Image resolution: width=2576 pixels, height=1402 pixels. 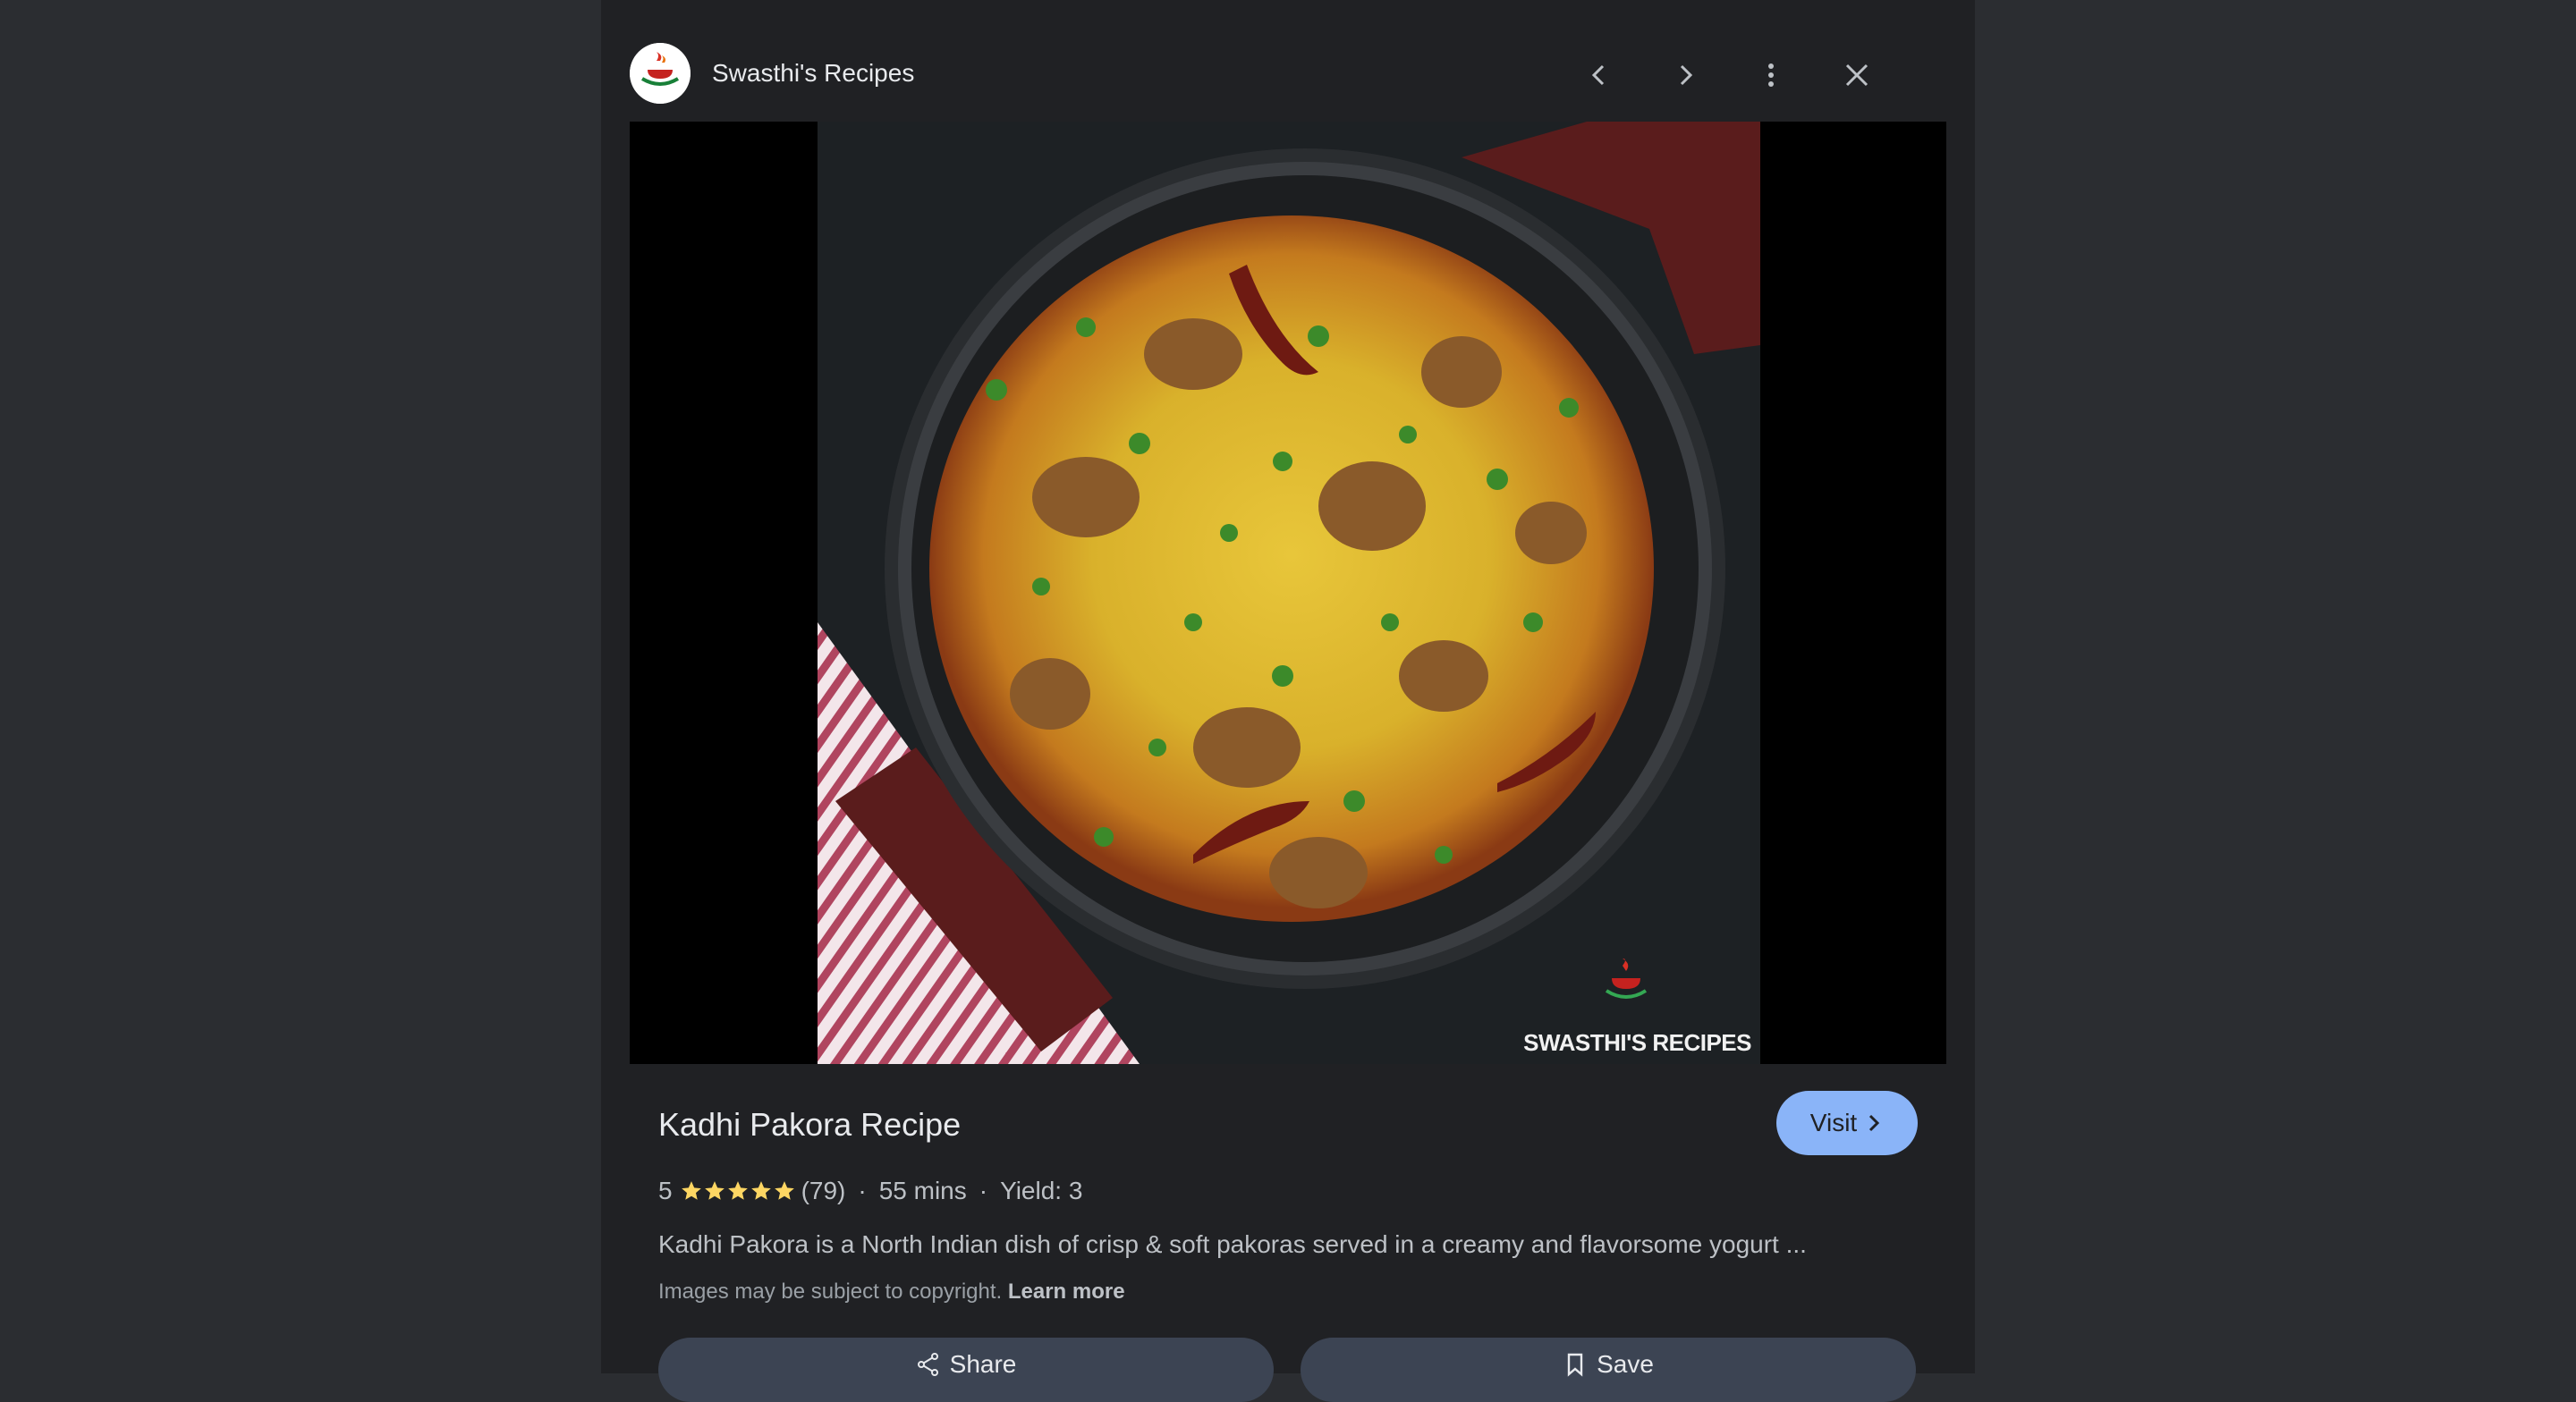 What do you see at coordinates (1637, 1042) in the screenshot?
I see `watermark-text: SWASTHI'S RECIPES` at bounding box center [1637, 1042].